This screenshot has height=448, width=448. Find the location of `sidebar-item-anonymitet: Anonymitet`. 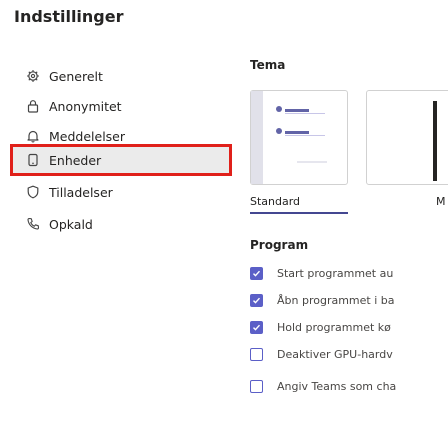

sidebar-item-anonymitet: Anonymitet is located at coordinates (121, 106).